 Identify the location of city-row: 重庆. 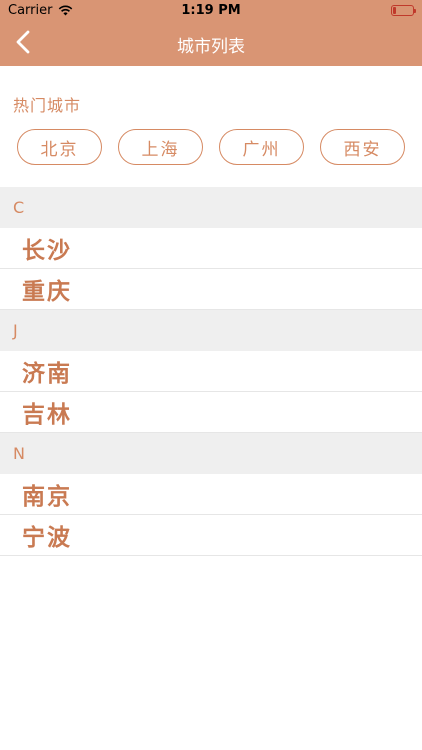
(211, 289).